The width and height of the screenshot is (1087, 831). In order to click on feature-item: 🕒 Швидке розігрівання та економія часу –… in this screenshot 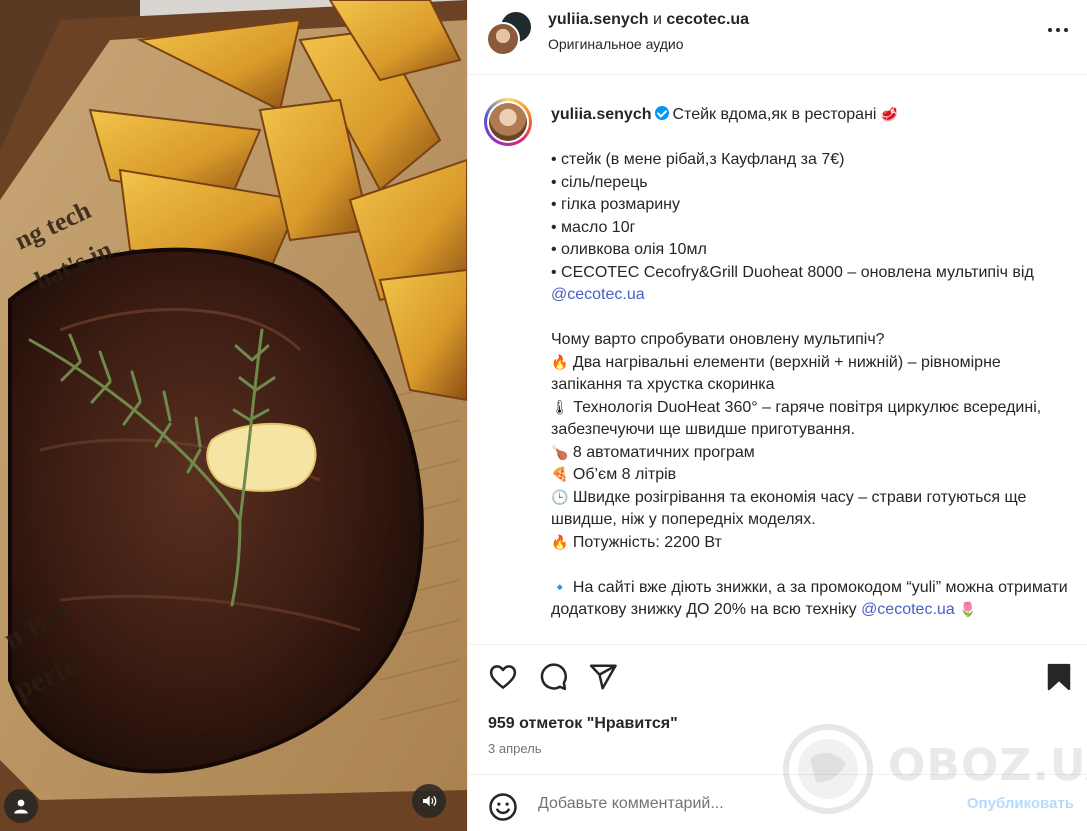, I will do `click(789, 508)`.